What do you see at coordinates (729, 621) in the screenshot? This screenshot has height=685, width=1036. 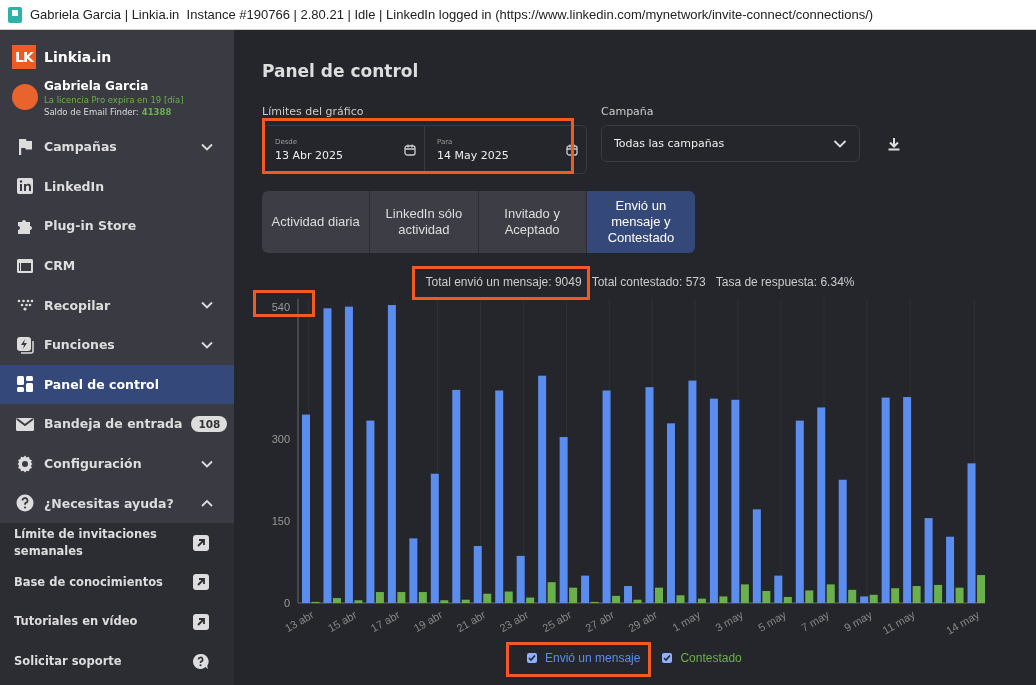 I see `x-tick-label: 3 may` at bounding box center [729, 621].